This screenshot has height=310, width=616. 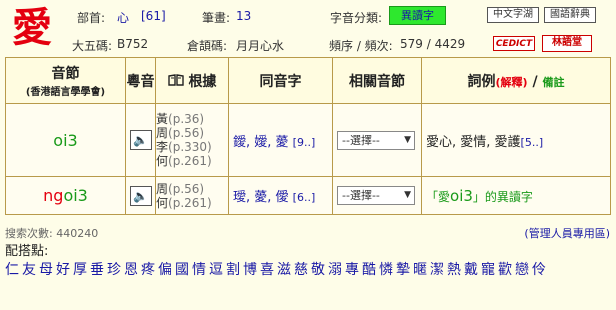 What do you see at coordinates (182, 270) in the screenshot?
I see `collocation-link: 國` at bounding box center [182, 270].